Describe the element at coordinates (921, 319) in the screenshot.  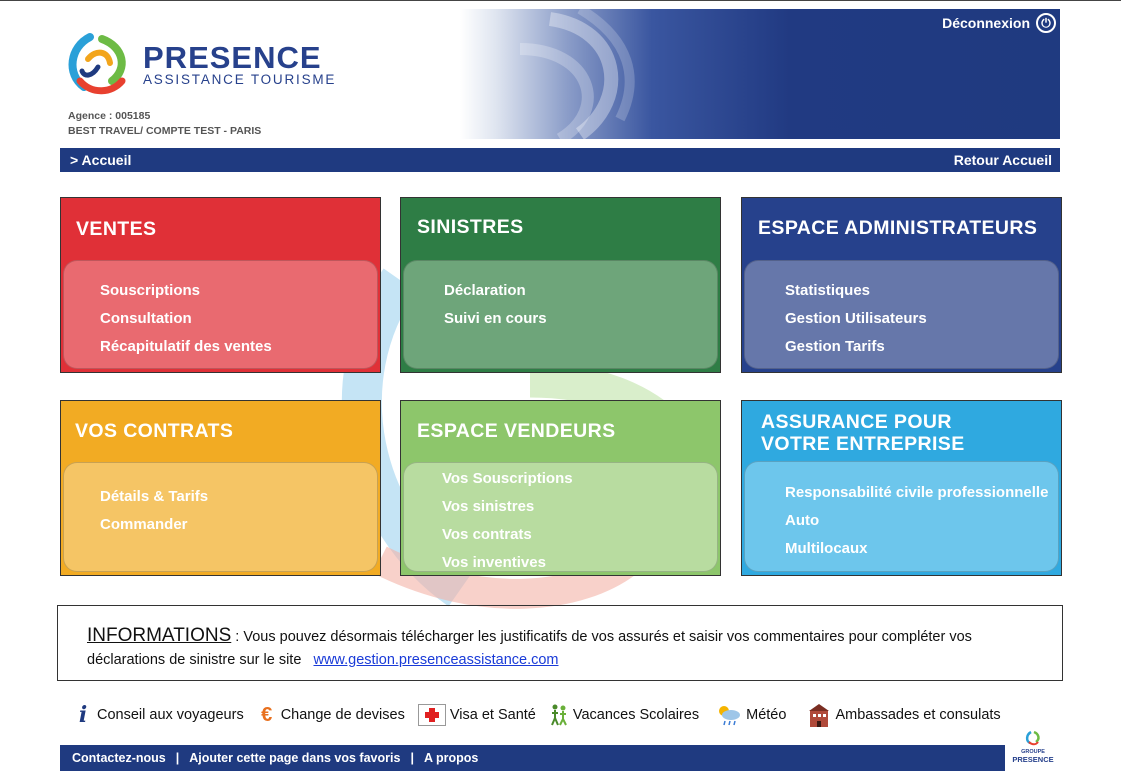
I see `link-gestion-utilisateurs: Gestion Utilisateurs` at that location.